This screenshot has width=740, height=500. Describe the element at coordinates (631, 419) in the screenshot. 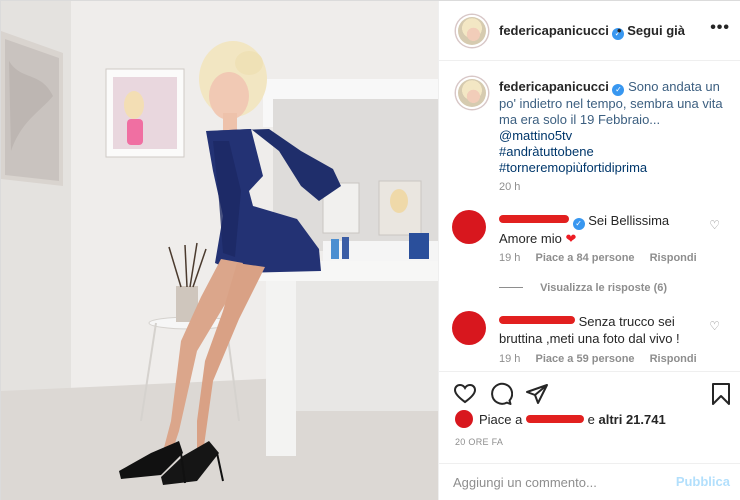

I see `likes-others-count: altri 21.741` at that location.